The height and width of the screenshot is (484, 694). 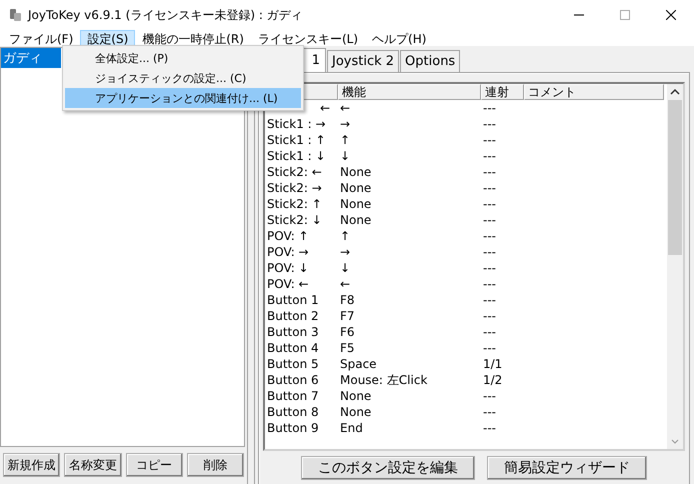 I want to click on column-header: 機能, so click(x=409, y=92).